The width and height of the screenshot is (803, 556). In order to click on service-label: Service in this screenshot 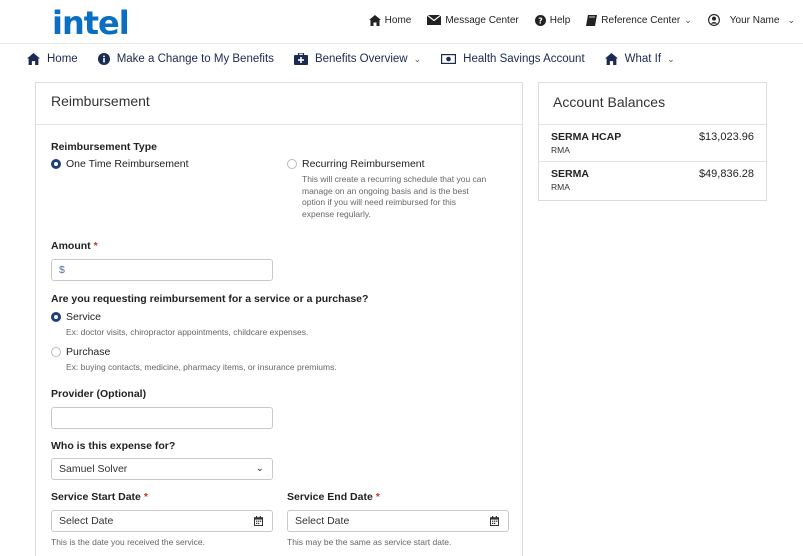, I will do `click(83, 317)`.